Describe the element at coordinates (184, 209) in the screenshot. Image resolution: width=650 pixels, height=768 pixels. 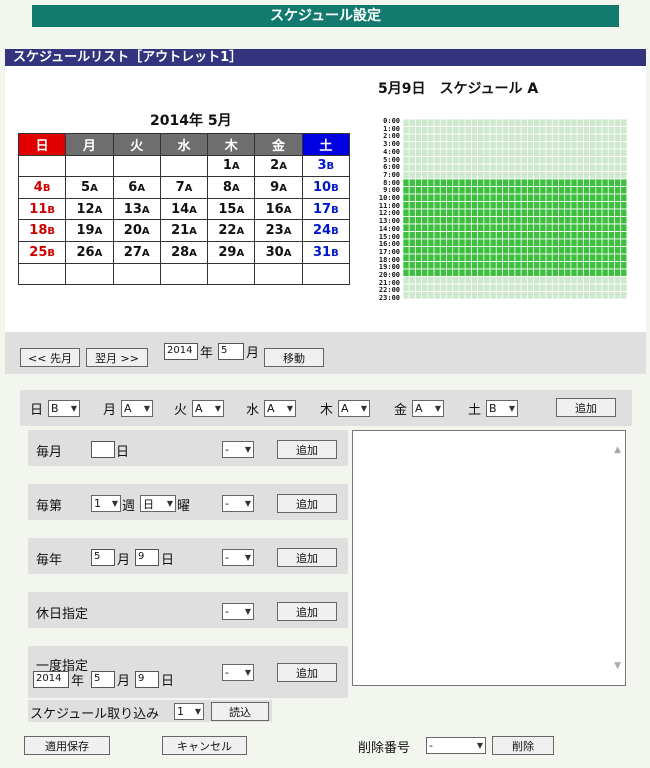
I see `calendar-day: 14A` at that location.